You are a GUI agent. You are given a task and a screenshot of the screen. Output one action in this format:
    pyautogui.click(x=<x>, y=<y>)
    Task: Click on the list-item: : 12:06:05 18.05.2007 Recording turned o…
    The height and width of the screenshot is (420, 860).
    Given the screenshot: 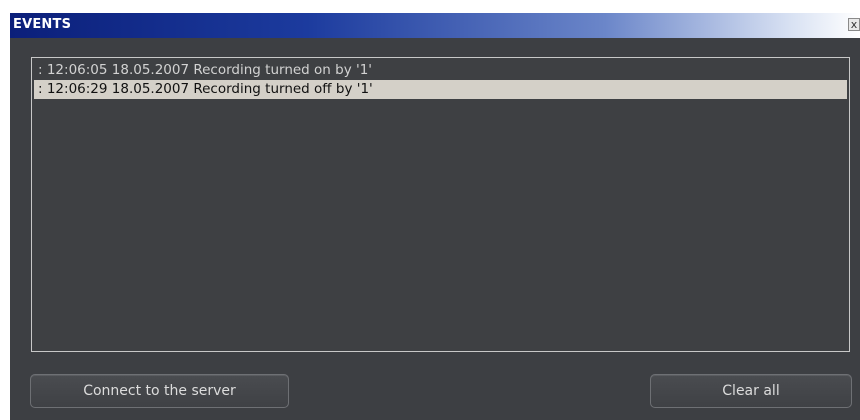 What is the action you would take?
    pyautogui.click(x=440, y=70)
    